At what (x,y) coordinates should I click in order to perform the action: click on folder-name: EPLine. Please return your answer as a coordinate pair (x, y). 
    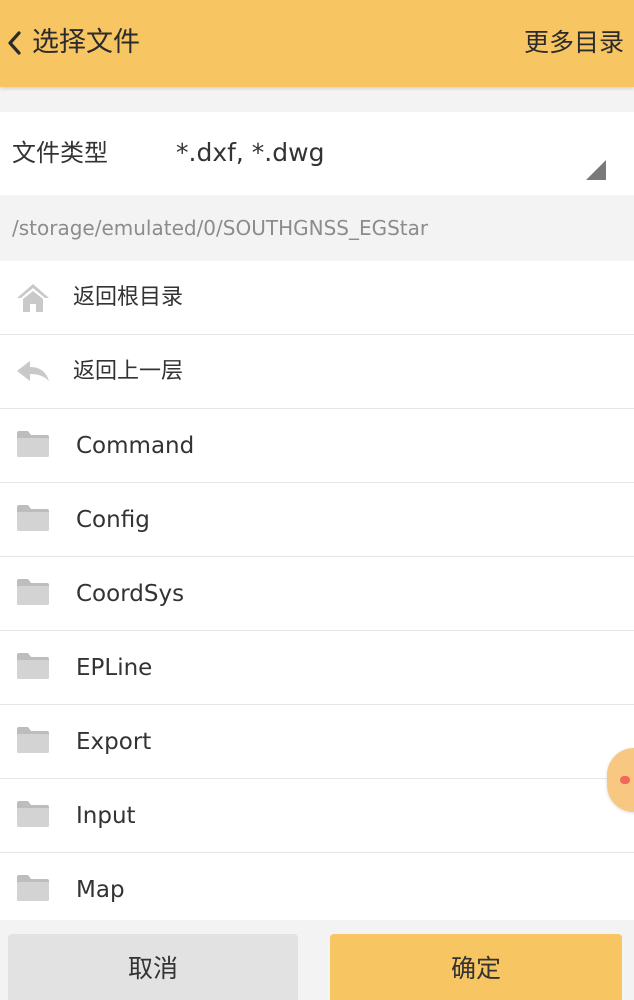
    Looking at the image, I should click on (114, 668).